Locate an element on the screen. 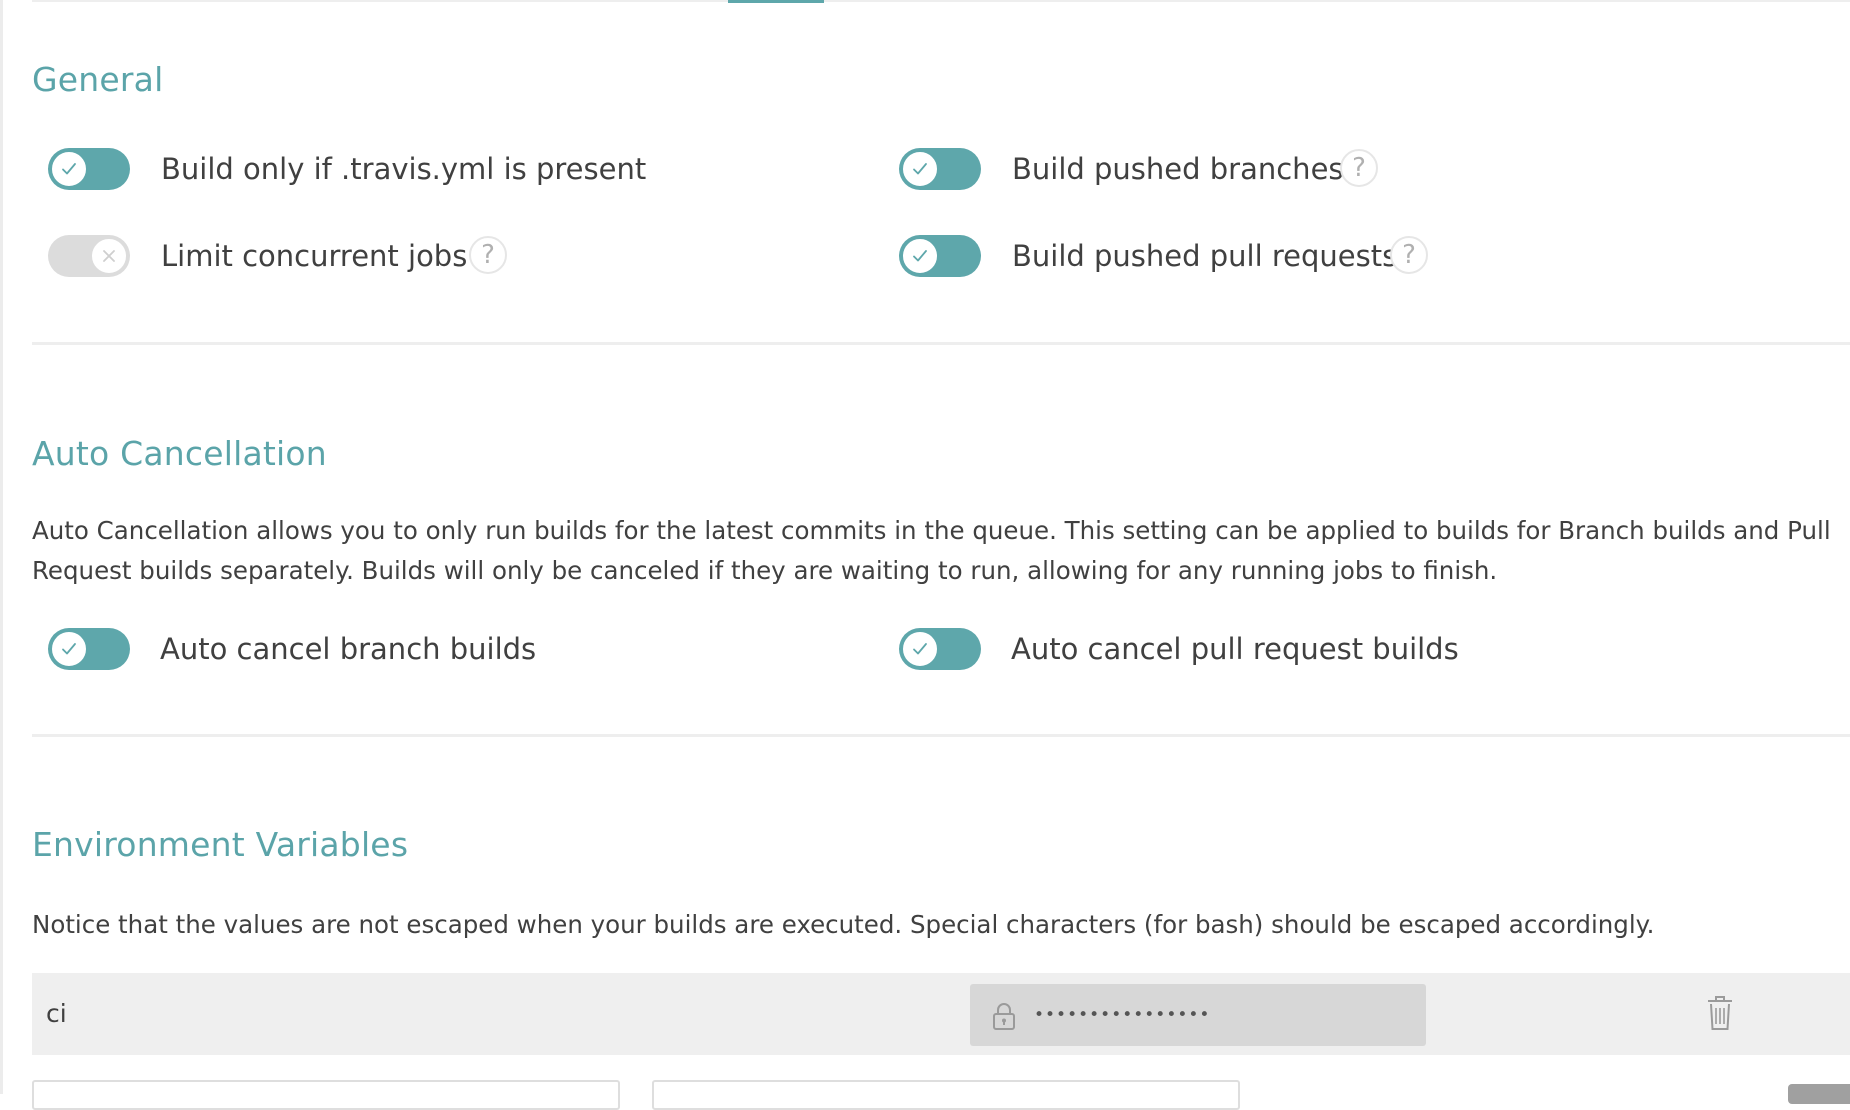 The height and width of the screenshot is (1110, 1850). option-label-build-only-if-travis-yml: Build only if .travis.yml is present is located at coordinates (404, 169).